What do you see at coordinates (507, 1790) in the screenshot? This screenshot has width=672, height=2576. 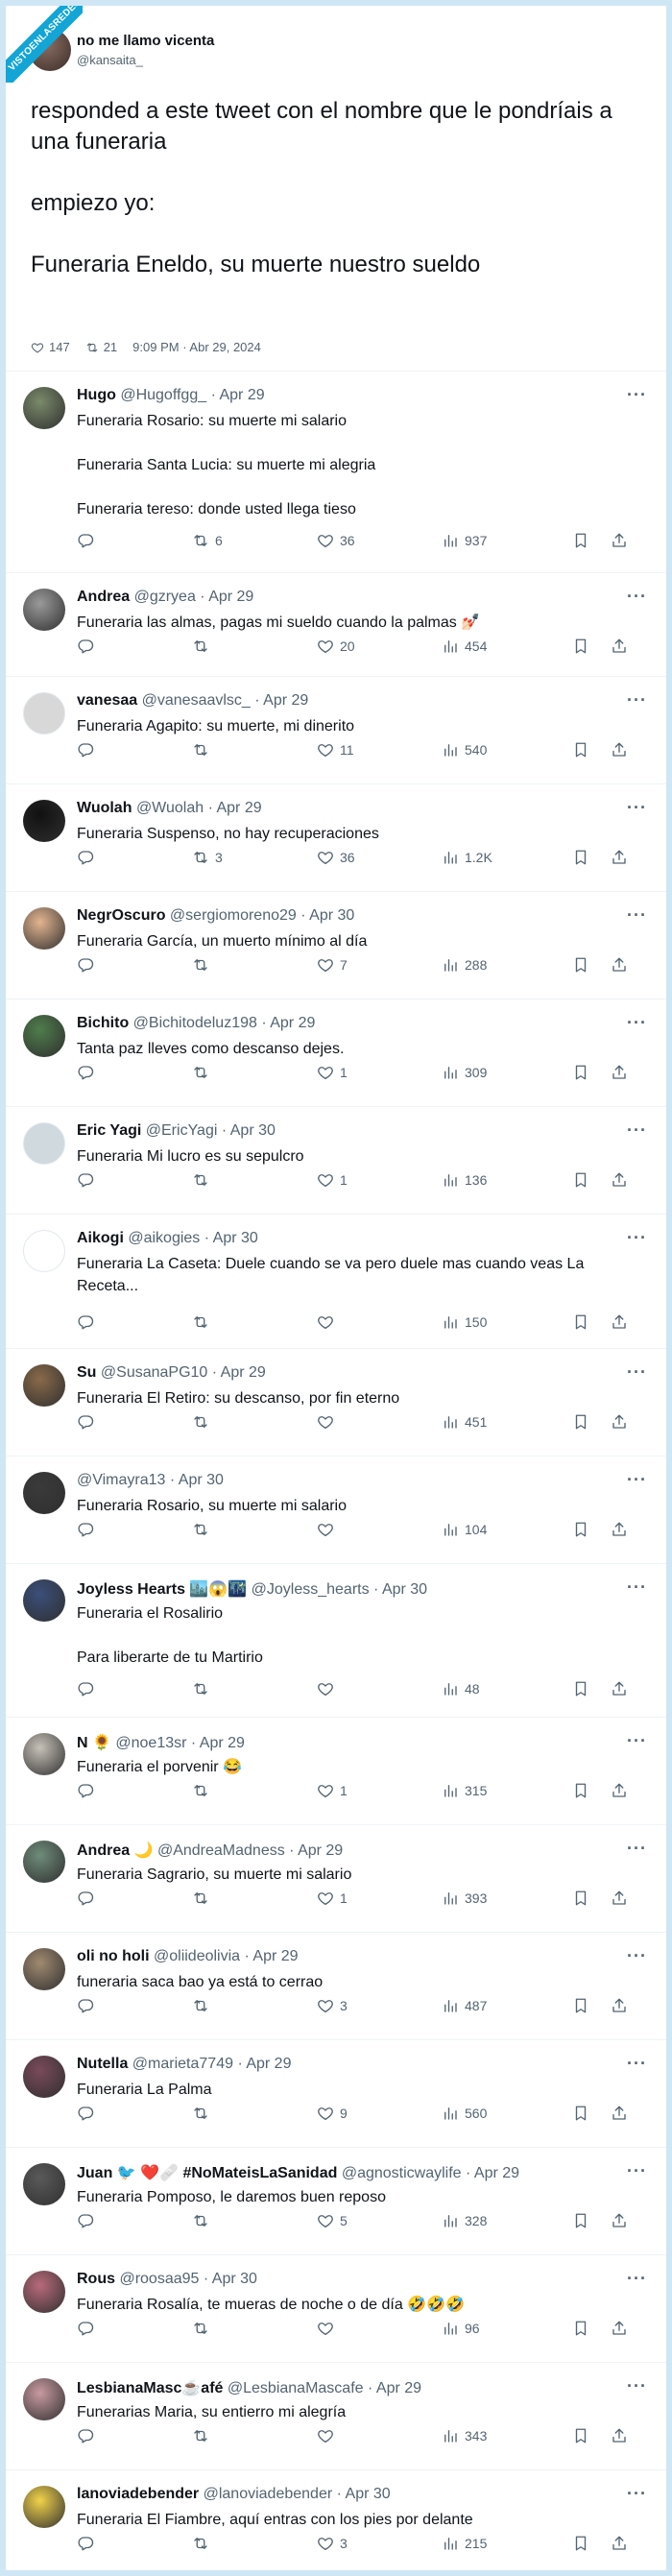 I see `views-button: 315` at bounding box center [507, 1790].